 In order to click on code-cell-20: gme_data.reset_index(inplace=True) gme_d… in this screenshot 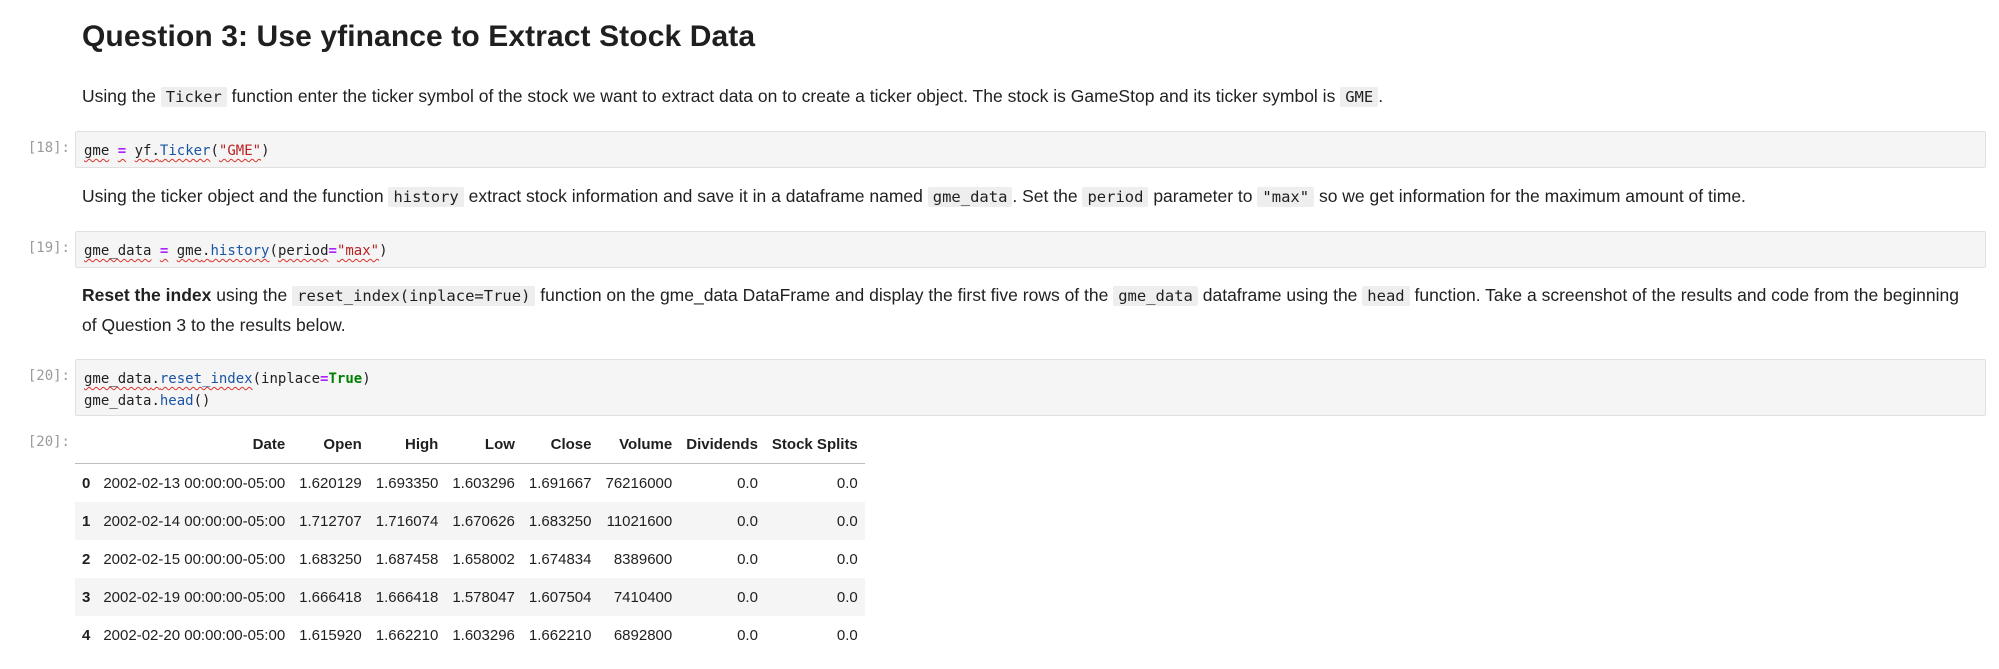, I will do `click(1030, 387)`.